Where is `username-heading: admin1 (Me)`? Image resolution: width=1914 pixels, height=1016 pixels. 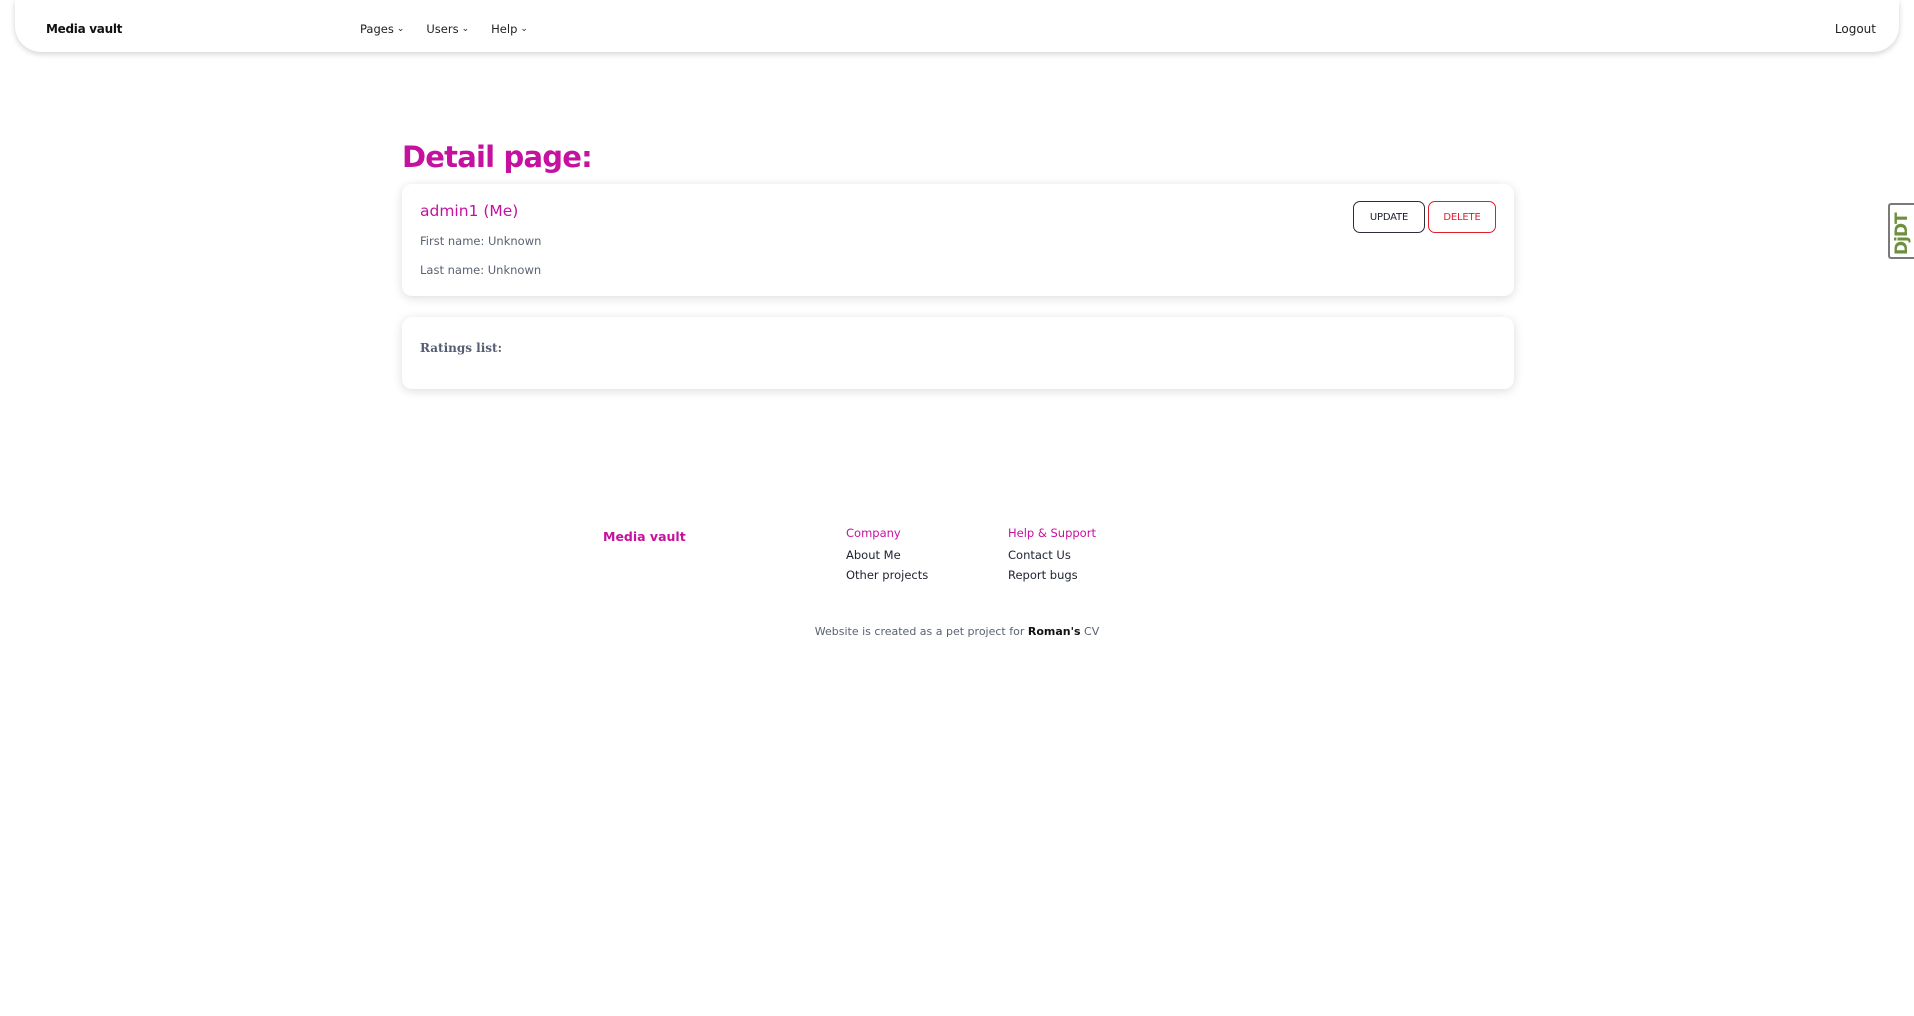
username-heading: admin1 (Me) is located at coordinates (469, 211).